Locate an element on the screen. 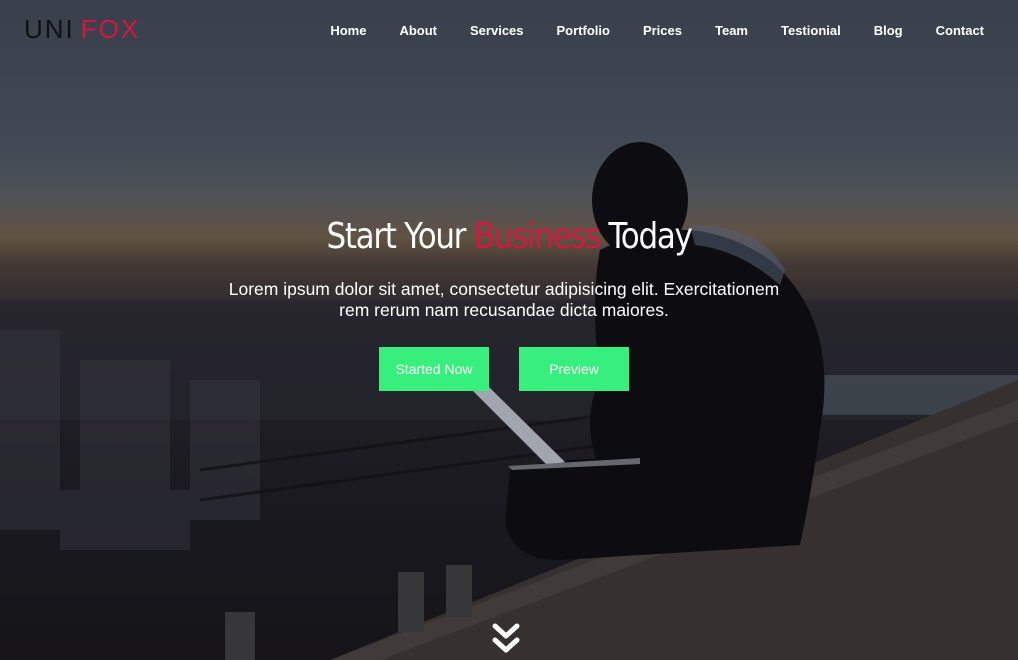 The width and height of the screenshot is (1018, 660). hero-subtext-line-2: rem rerum nam recusandae dicta maiores. is located at coordinates (504, 310).